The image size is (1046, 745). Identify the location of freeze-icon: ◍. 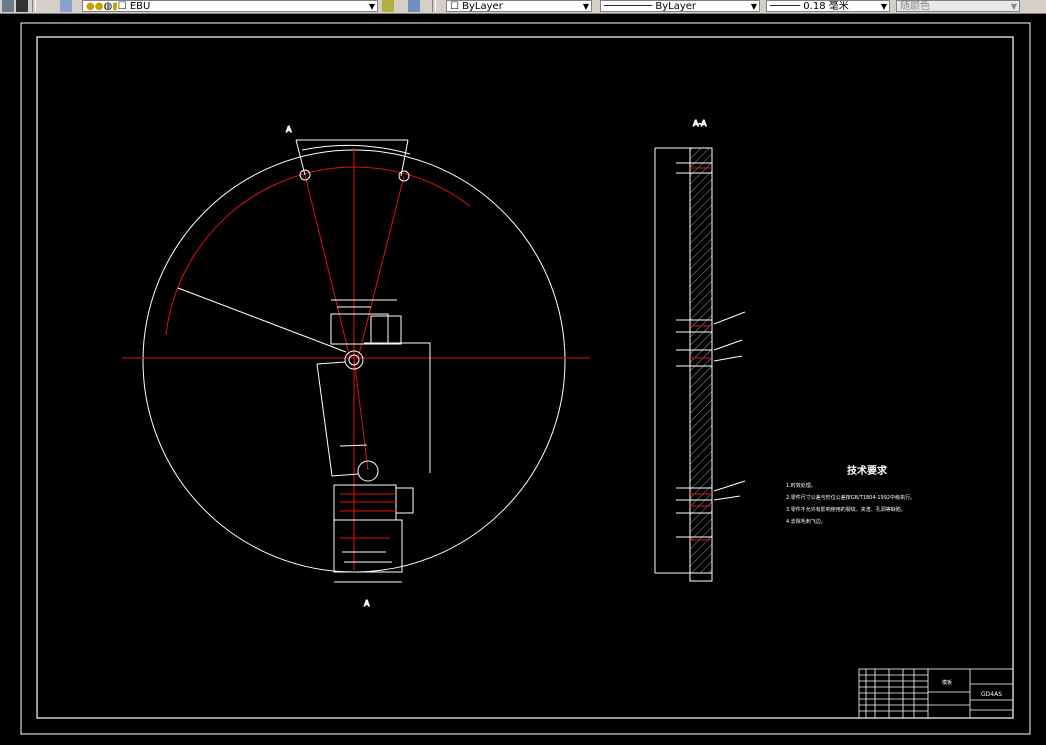
(108, 6).